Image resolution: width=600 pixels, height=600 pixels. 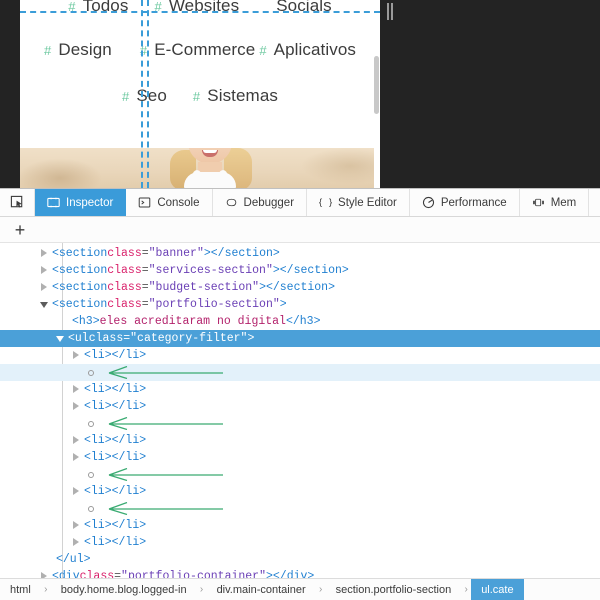 I want to click on performance-icon, so click(x=428, y=202).